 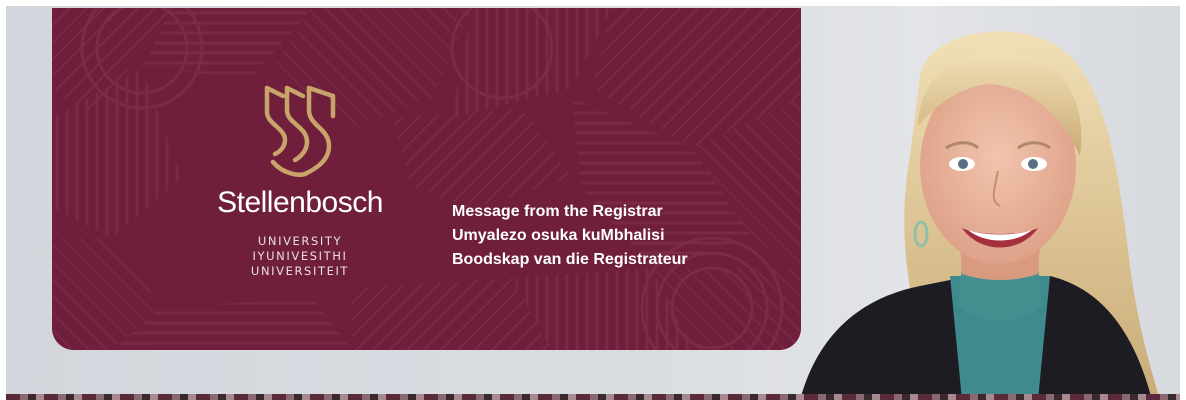 What do you see at coordinates (300, 241) in the screenshot?
I see `subtitle-line-english: UNIVERSITY` at bounding box center [300, 241].